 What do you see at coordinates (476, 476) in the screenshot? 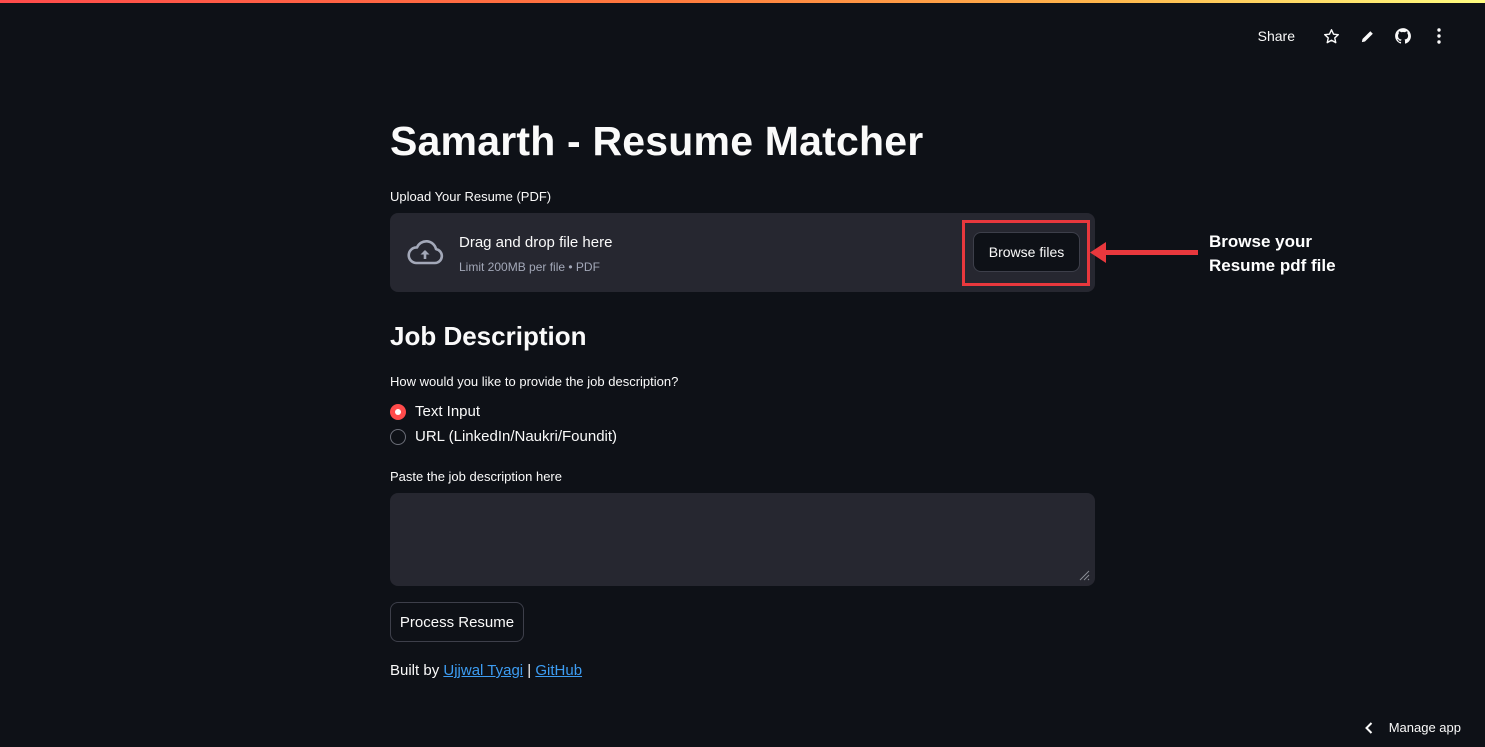
I see `textarea-label: Paste the job description here` at bounding box center [476, 476].